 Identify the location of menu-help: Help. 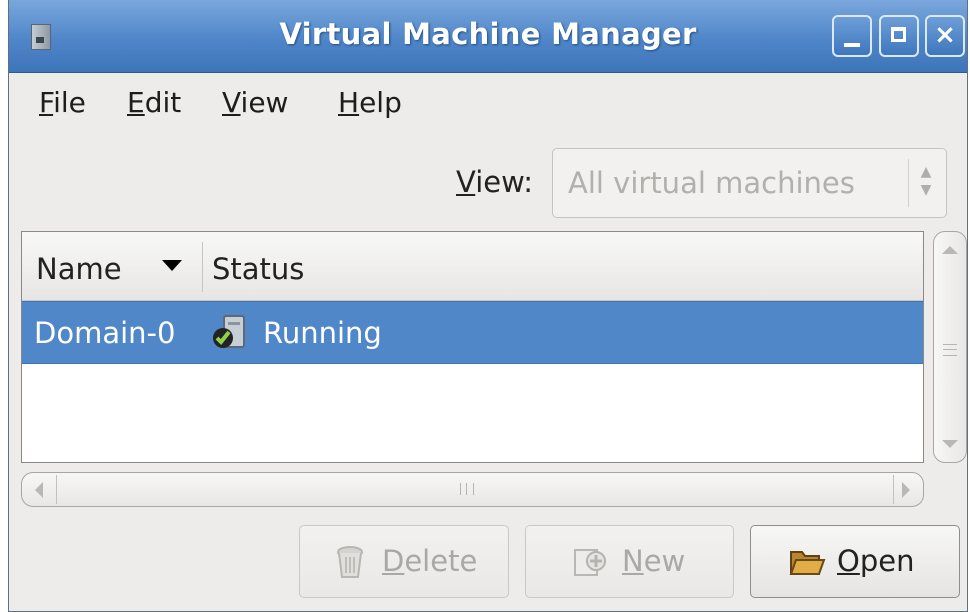
(370, 102).